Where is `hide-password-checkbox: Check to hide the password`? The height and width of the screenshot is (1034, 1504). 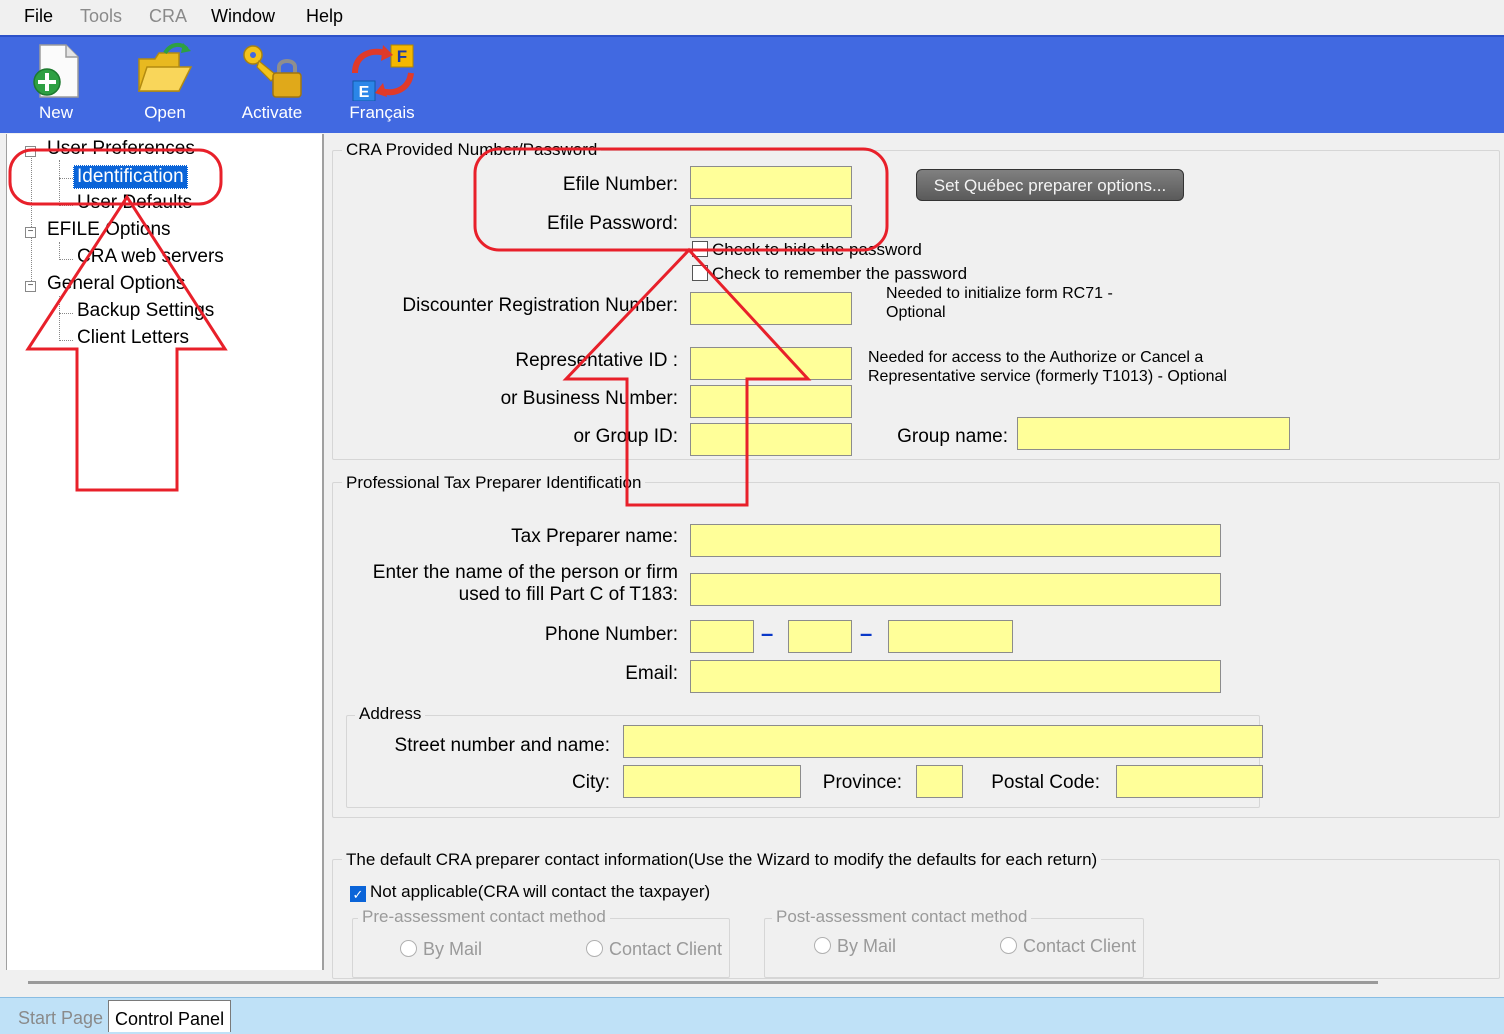 hide-password-checkbox: Check to hide the password is located at coordinates (807, 250).